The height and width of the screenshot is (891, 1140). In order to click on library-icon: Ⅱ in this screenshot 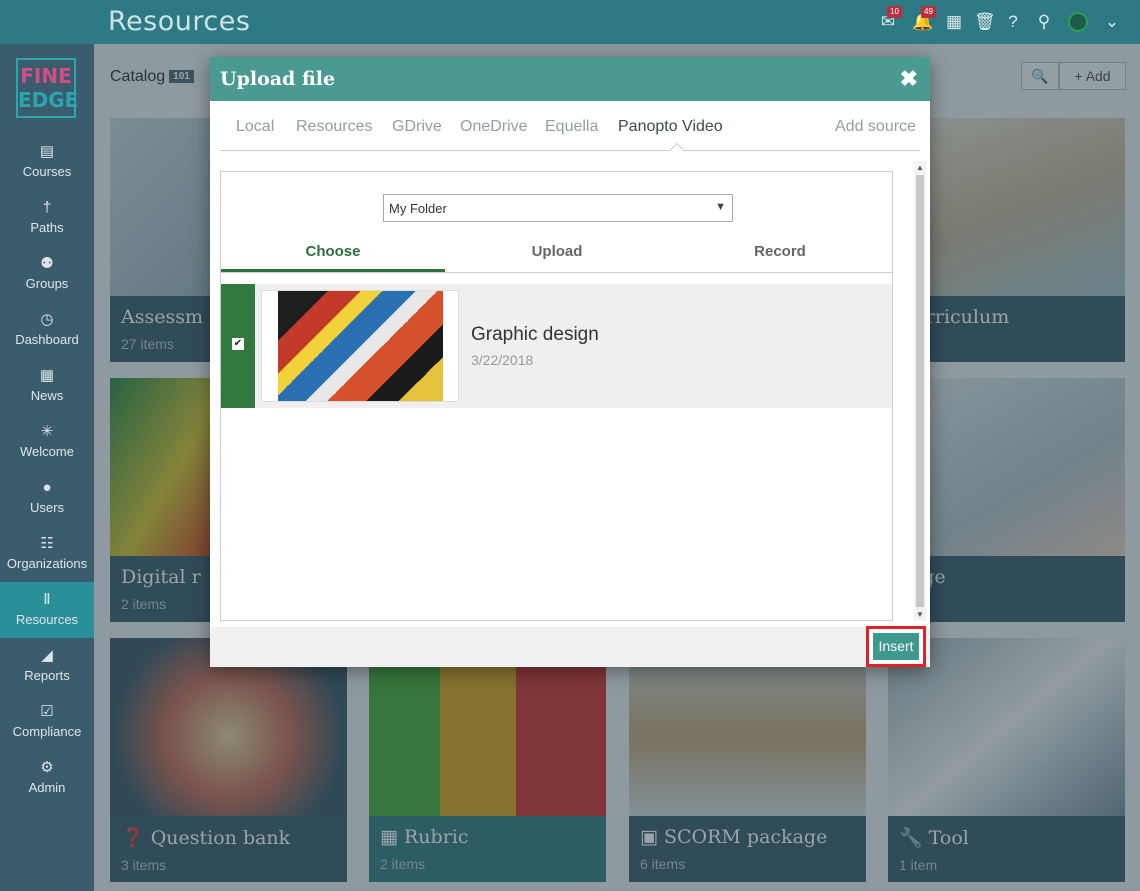, I will do `click(47, 599)`.